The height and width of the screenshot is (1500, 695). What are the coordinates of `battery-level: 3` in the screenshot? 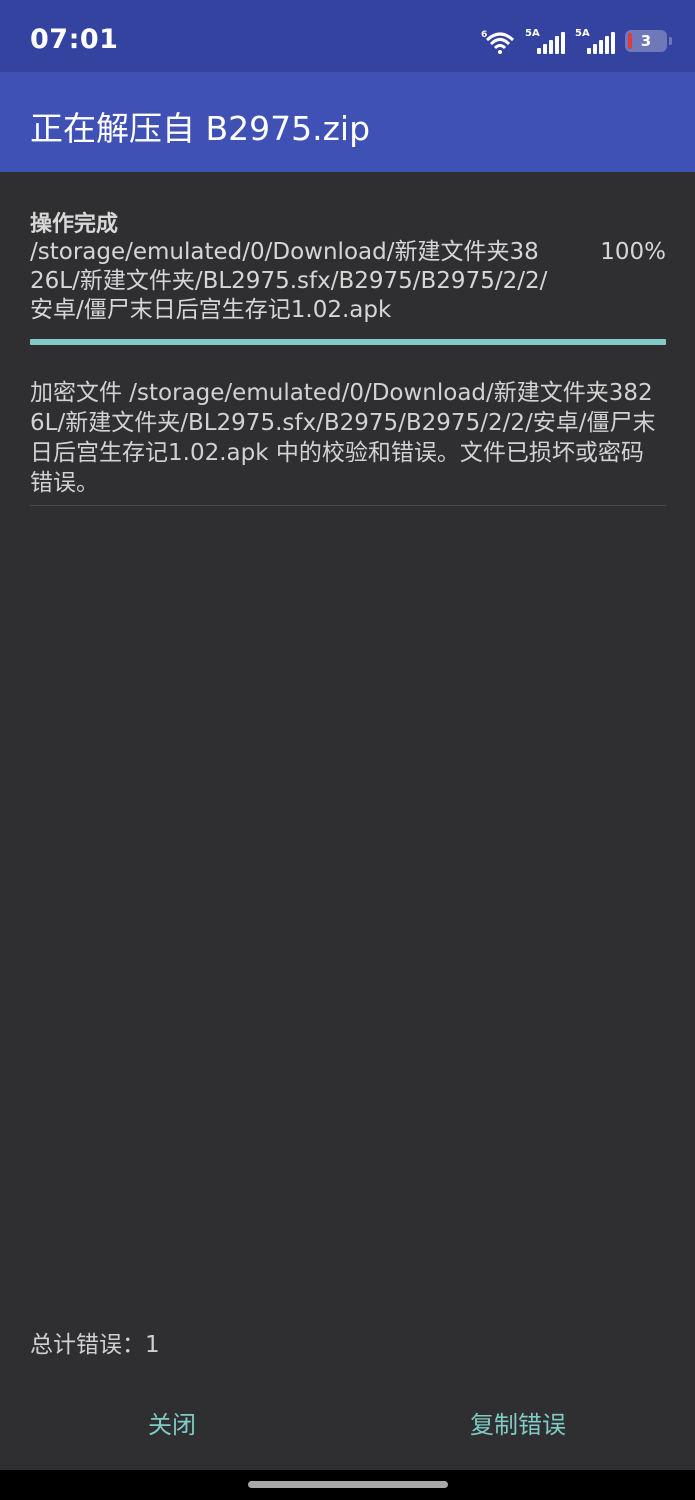 It's located at (646, 41).